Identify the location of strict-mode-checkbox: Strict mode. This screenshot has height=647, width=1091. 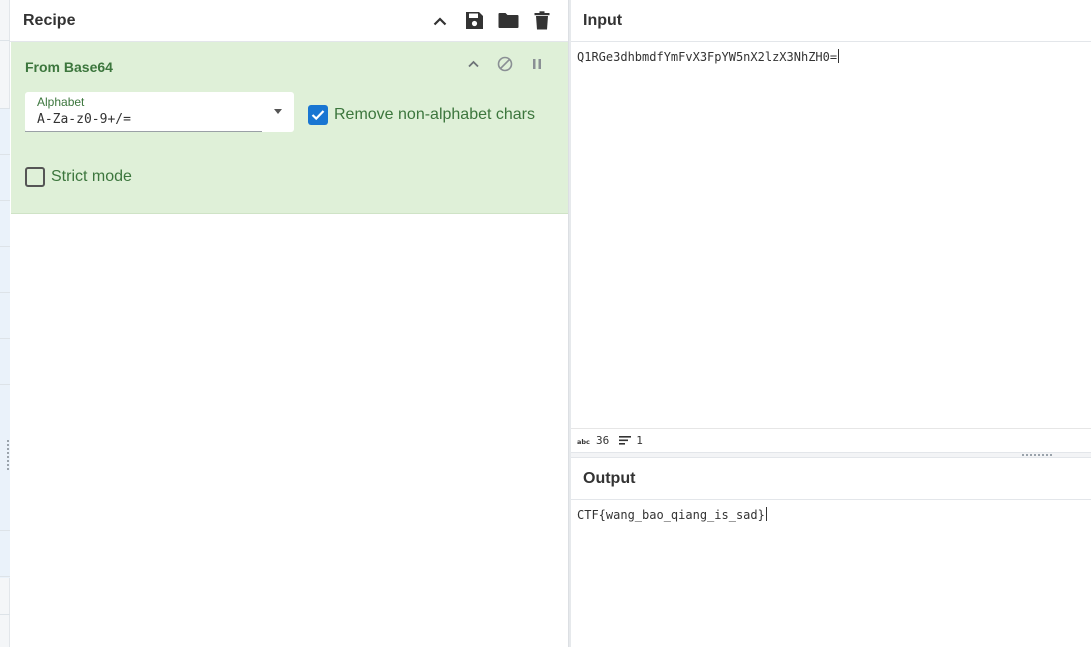
(78, 177).